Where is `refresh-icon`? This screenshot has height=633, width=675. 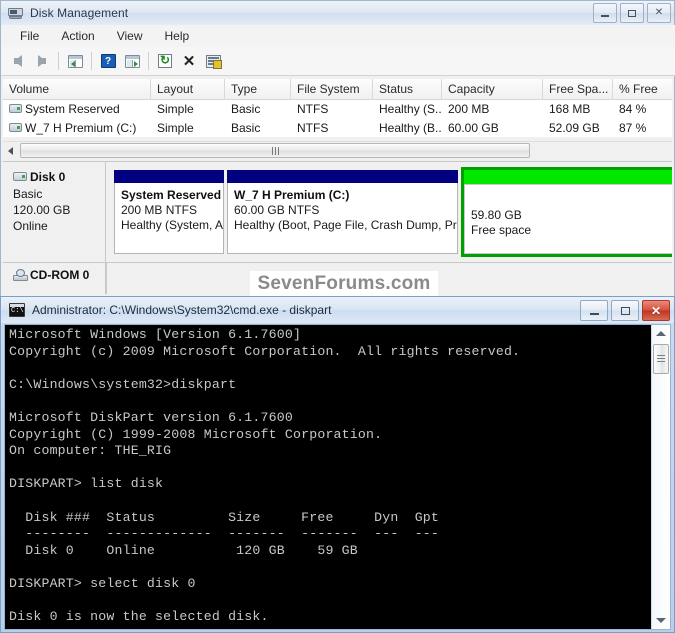
refresh-icon is located at coordinates (165, 60).